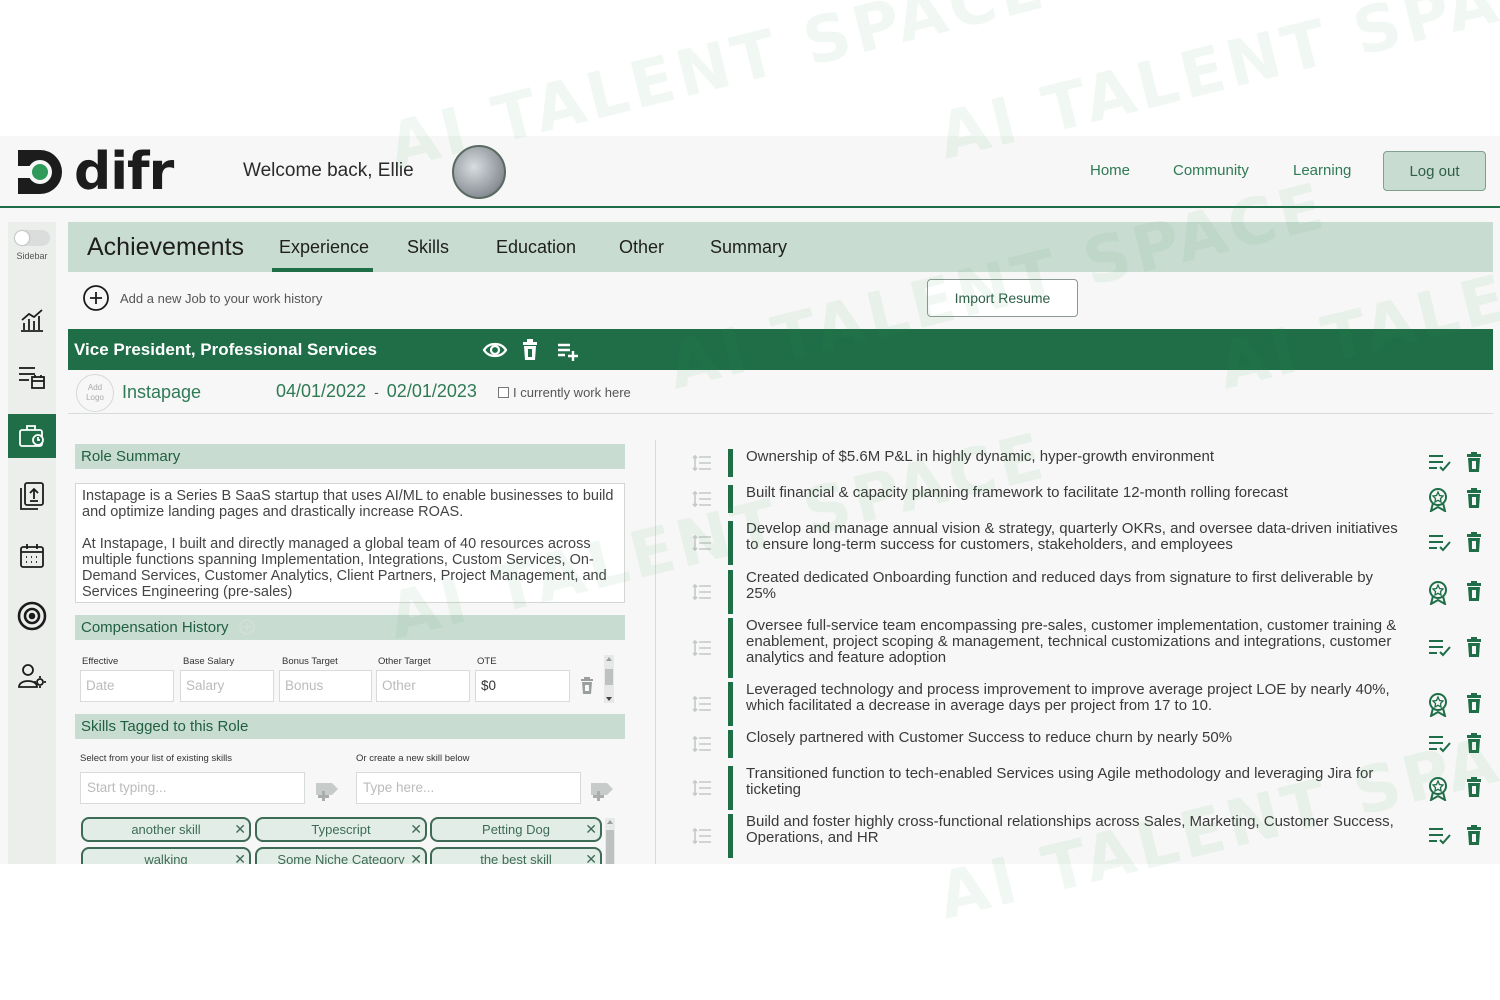 The image size is (1500, 1000). I want to click on end-date: 02/01/2023, so click(432, 391).